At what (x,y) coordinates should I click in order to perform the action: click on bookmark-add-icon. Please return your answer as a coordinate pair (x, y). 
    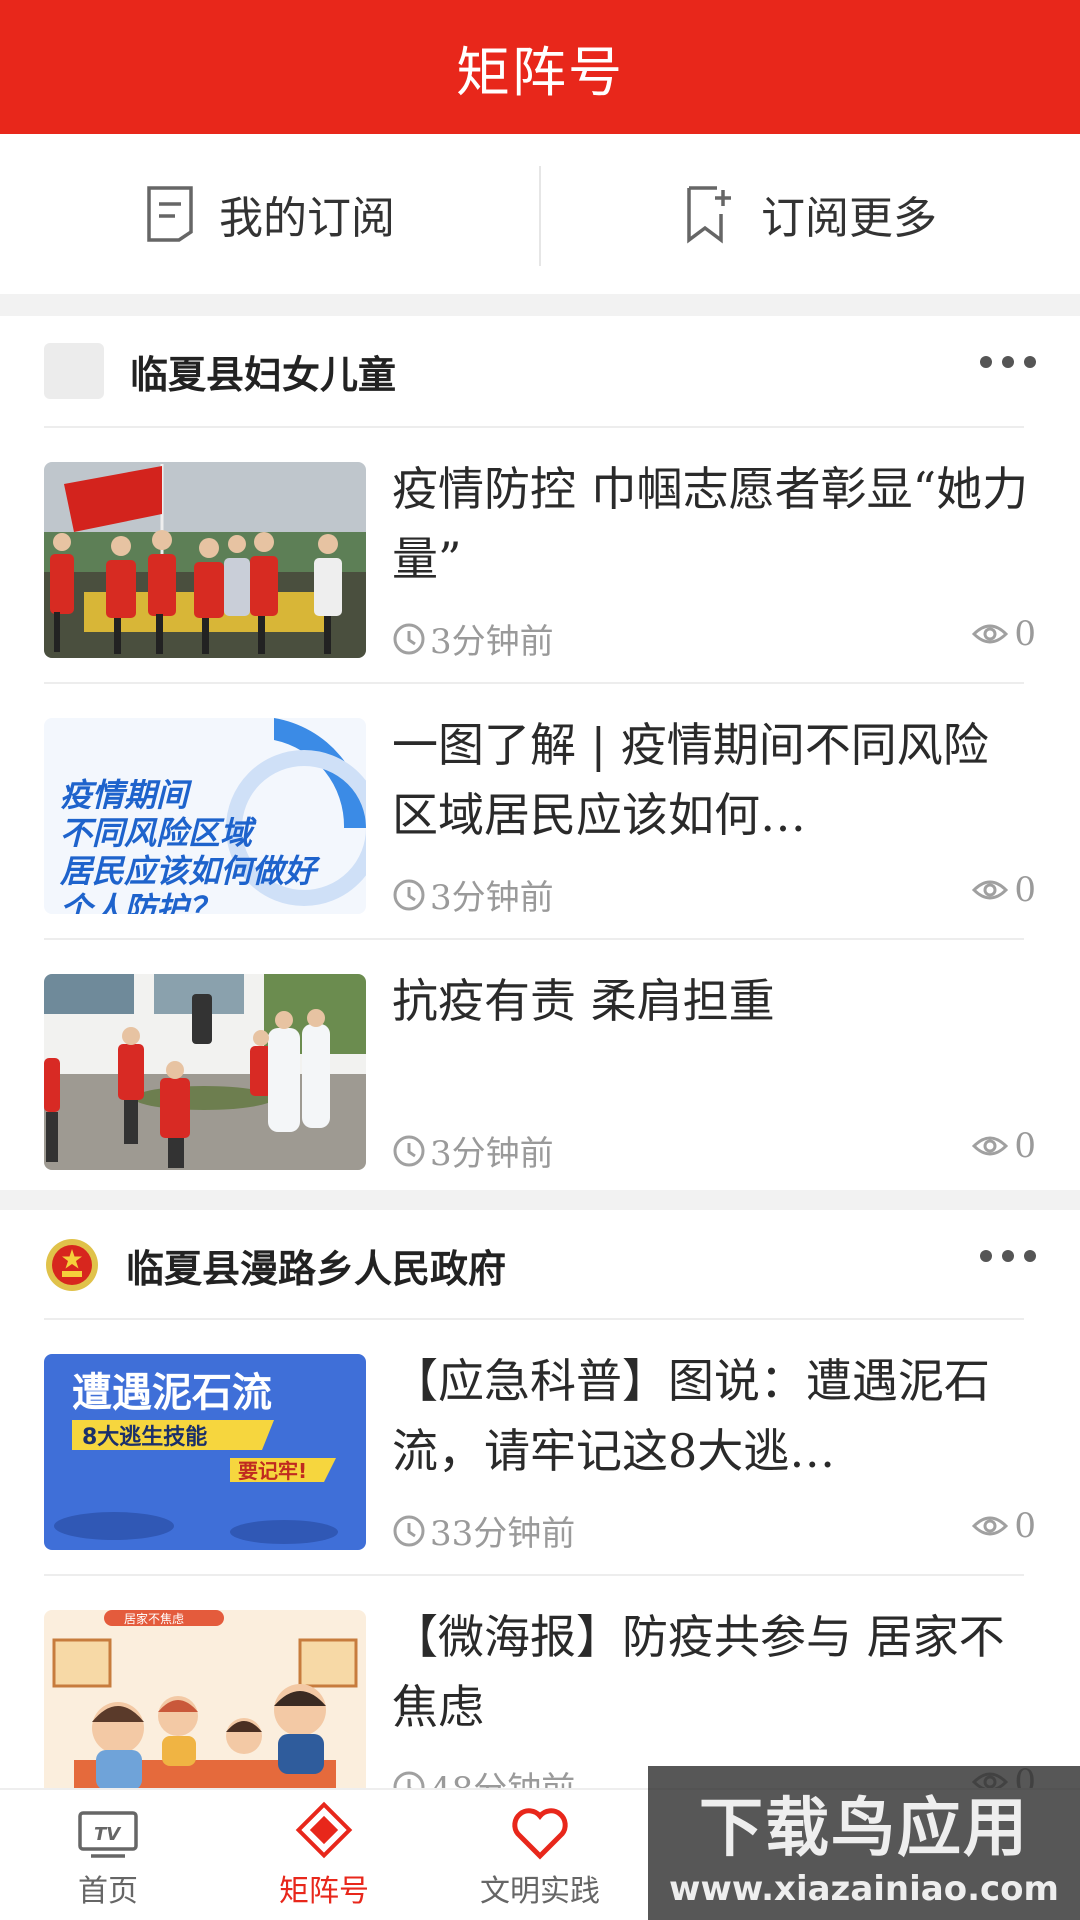
    Looking at the image, I should click on (709, 215).